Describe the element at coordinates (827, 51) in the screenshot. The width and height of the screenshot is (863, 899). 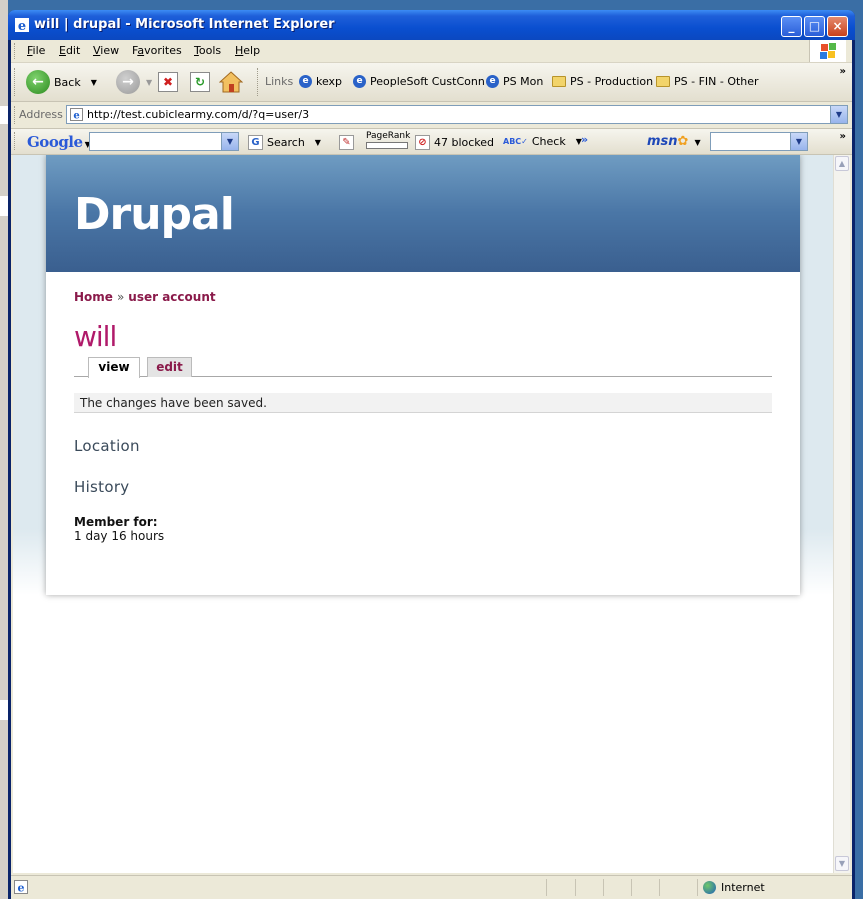
I see `windows-logo-icon` at that location.